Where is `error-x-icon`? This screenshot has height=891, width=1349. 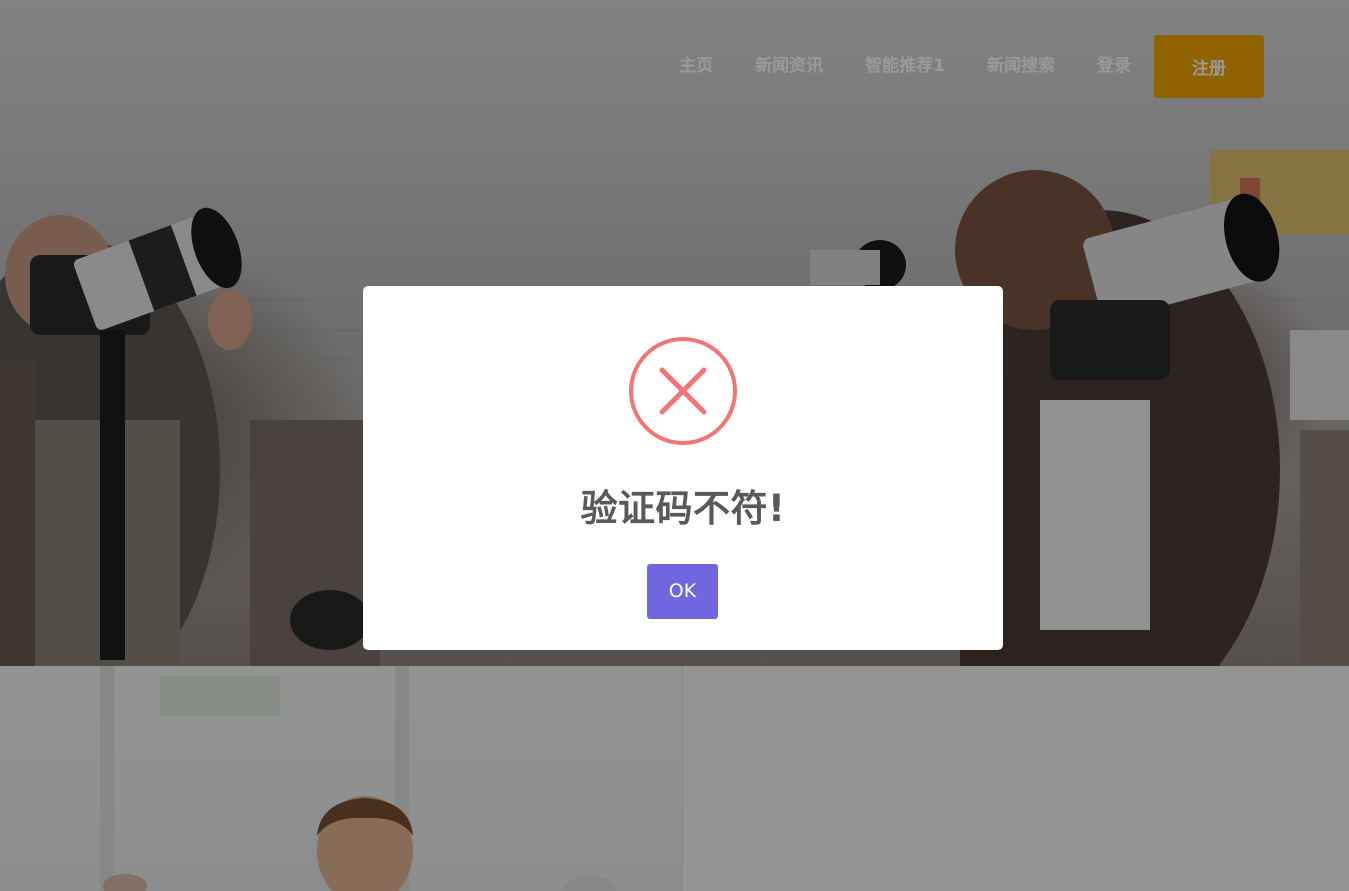 error-x-icon is located at coordinates (683, 391).